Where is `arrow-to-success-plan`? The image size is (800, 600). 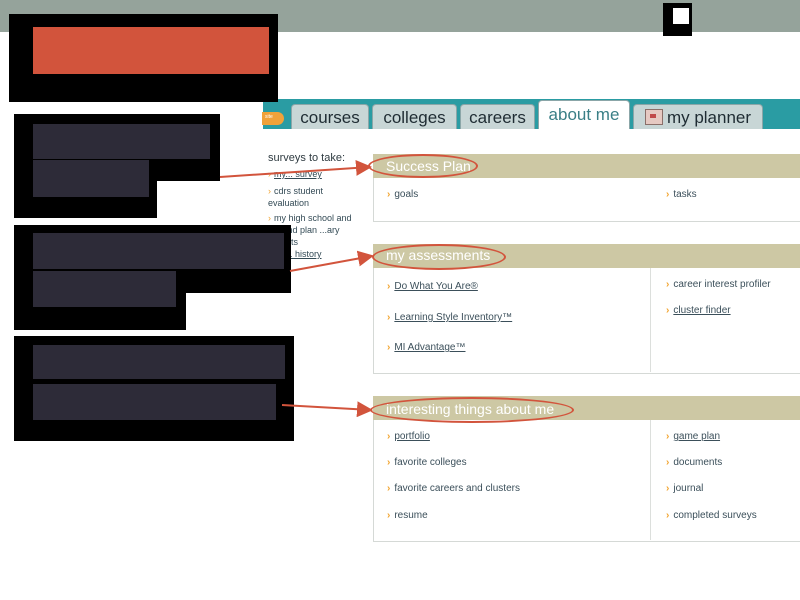 arrow-to-success-plan is located at coordinates (295, 168).